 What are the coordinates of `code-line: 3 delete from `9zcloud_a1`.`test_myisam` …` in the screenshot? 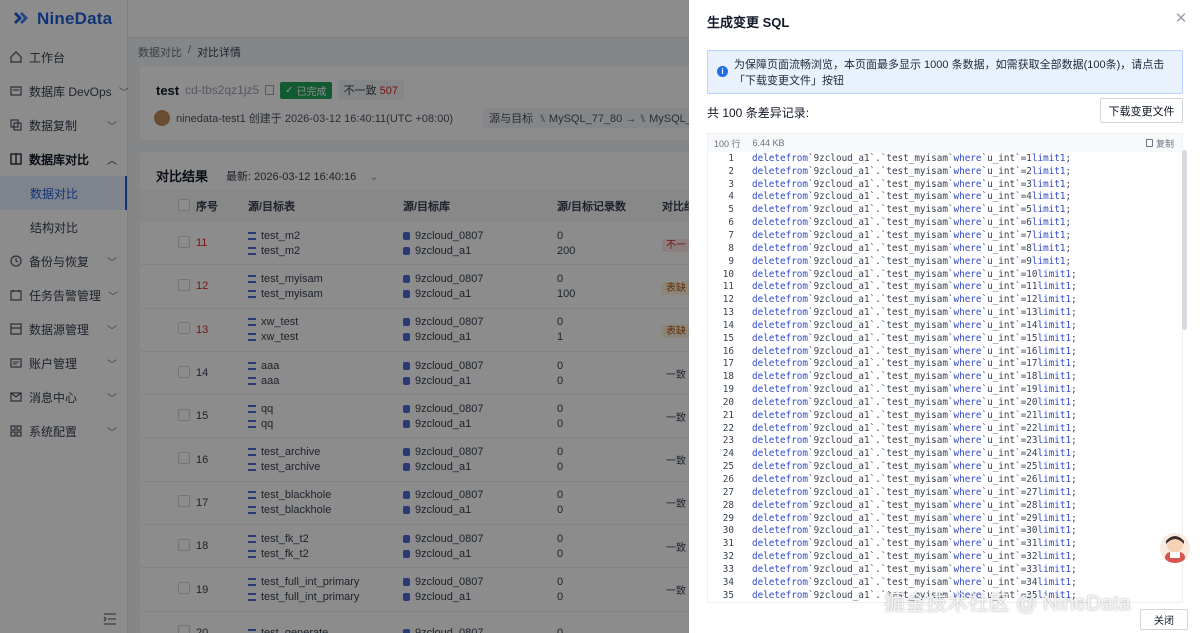 It's located at (945, 184).